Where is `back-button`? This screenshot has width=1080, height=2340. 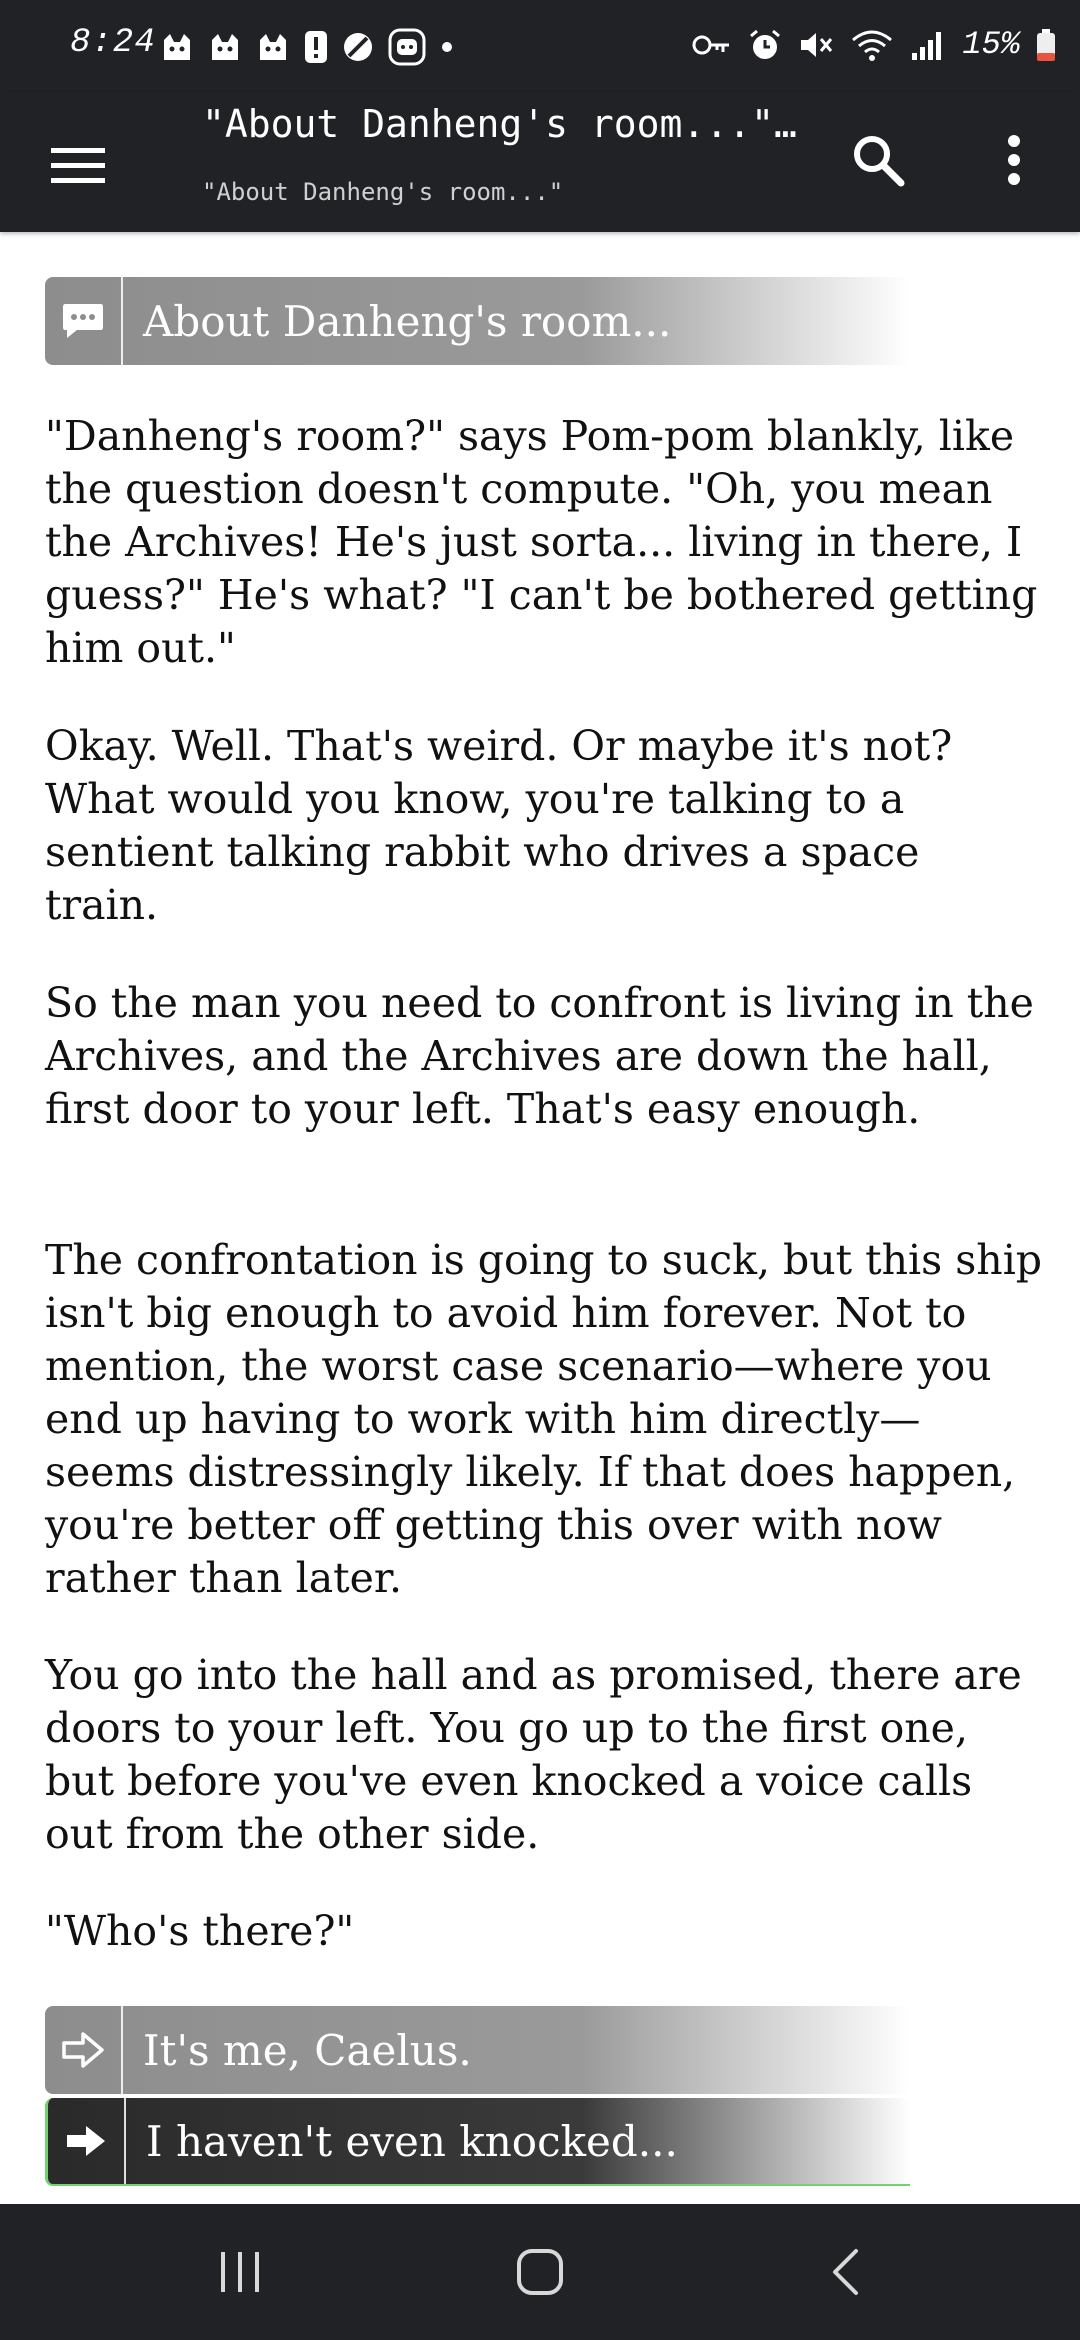 back-button is located at coordinates (845, 2272).